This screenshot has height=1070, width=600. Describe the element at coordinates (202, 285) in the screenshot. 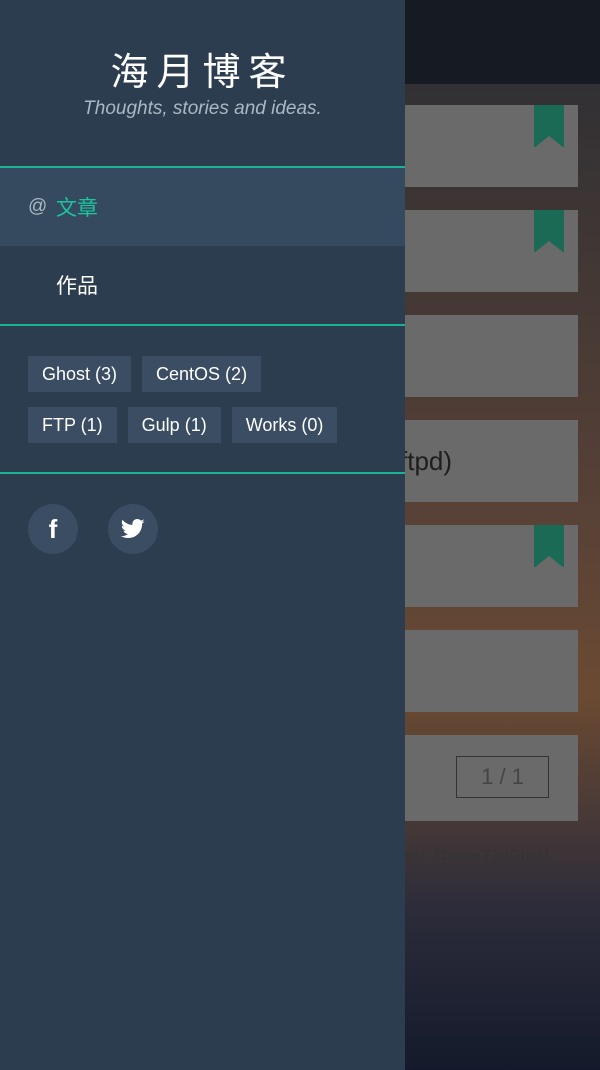

I see `nav-item-works: 作品` at that location.